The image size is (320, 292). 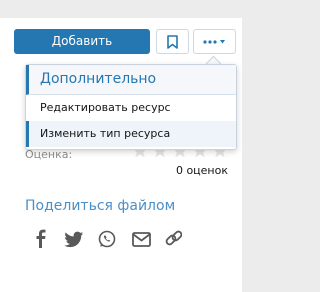 What do you see at coordinates (222, 42) in the screenshot?
I see `chevron-down-icon` at bounding box center [222, 42].